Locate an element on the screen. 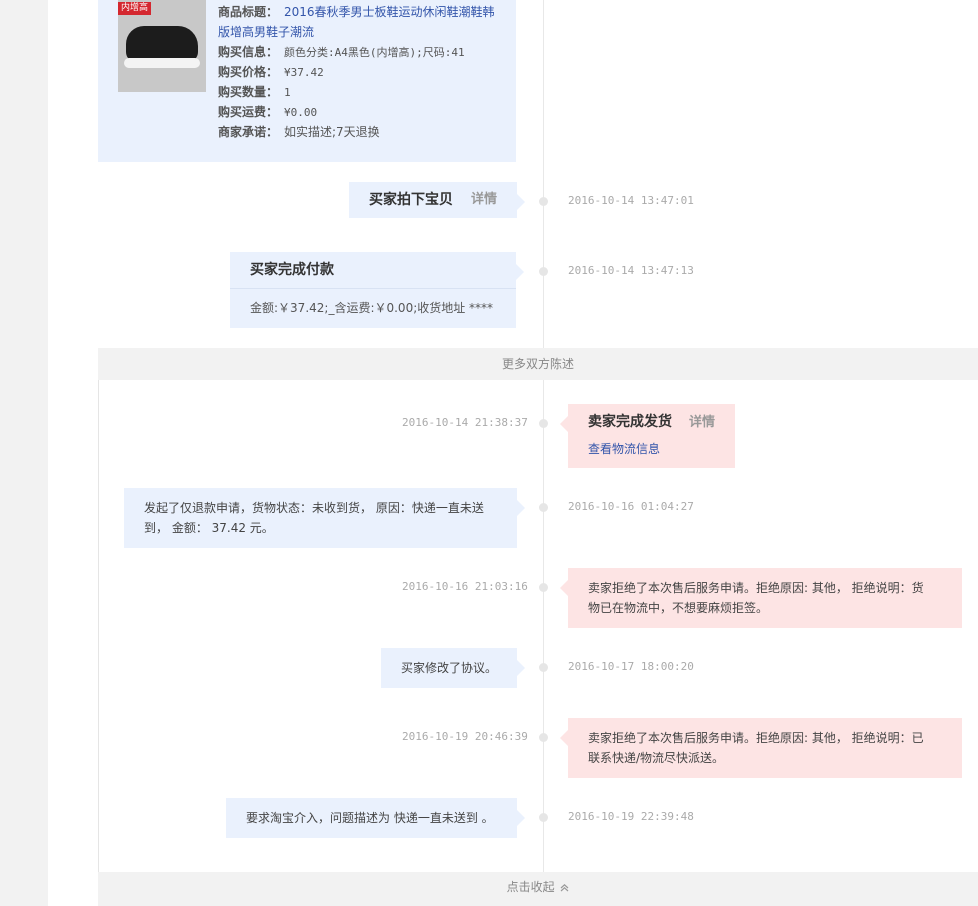 The image size is (978, 906). event-time: 2016-10-16 21:03:16 is located at coordinates (465, 586).